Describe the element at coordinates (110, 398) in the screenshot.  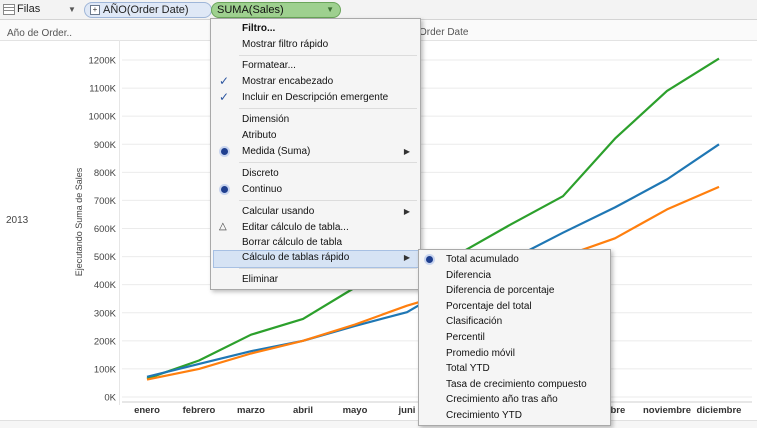
I see `y-tick-label: 0K` at that location.